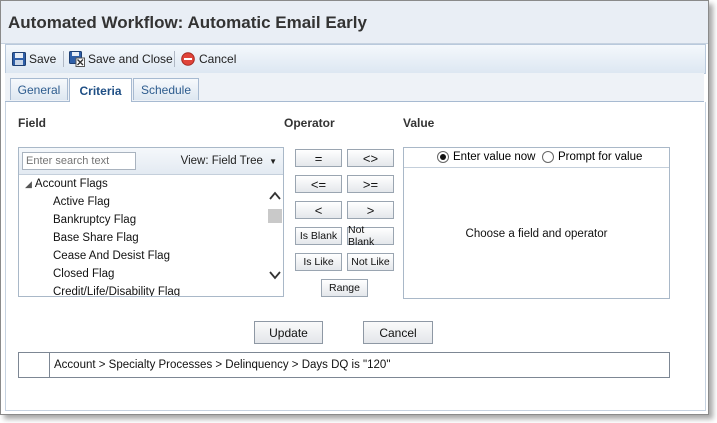 This screenshot has width=717, height=423. I want to click on save-button-label: Save, so click(43, 59).